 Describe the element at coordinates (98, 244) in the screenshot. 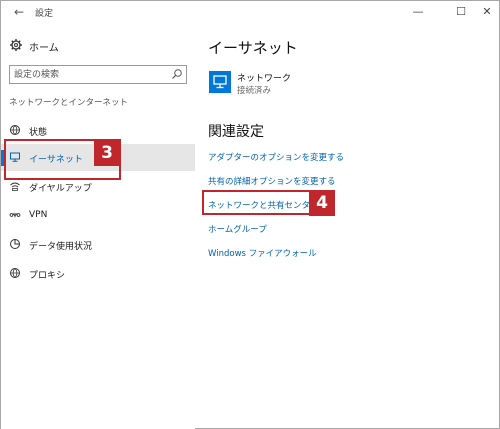

I see `sidebar-item-data-usage: データ使用状況` at that location.